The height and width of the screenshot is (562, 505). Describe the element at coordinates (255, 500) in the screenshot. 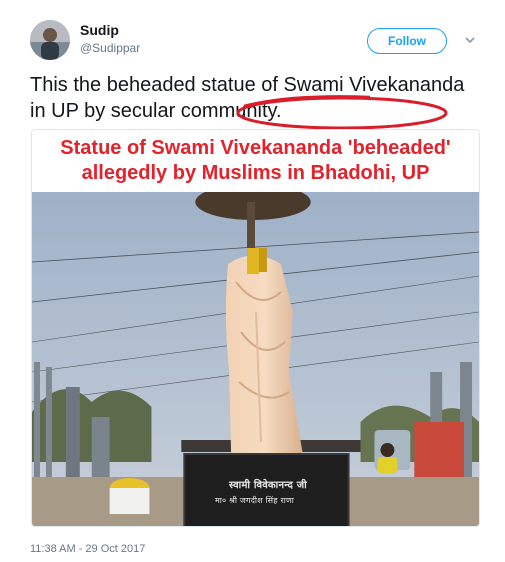

I see `plaque-name: मा० श्री जगदीश सिंह राणा` at that location.